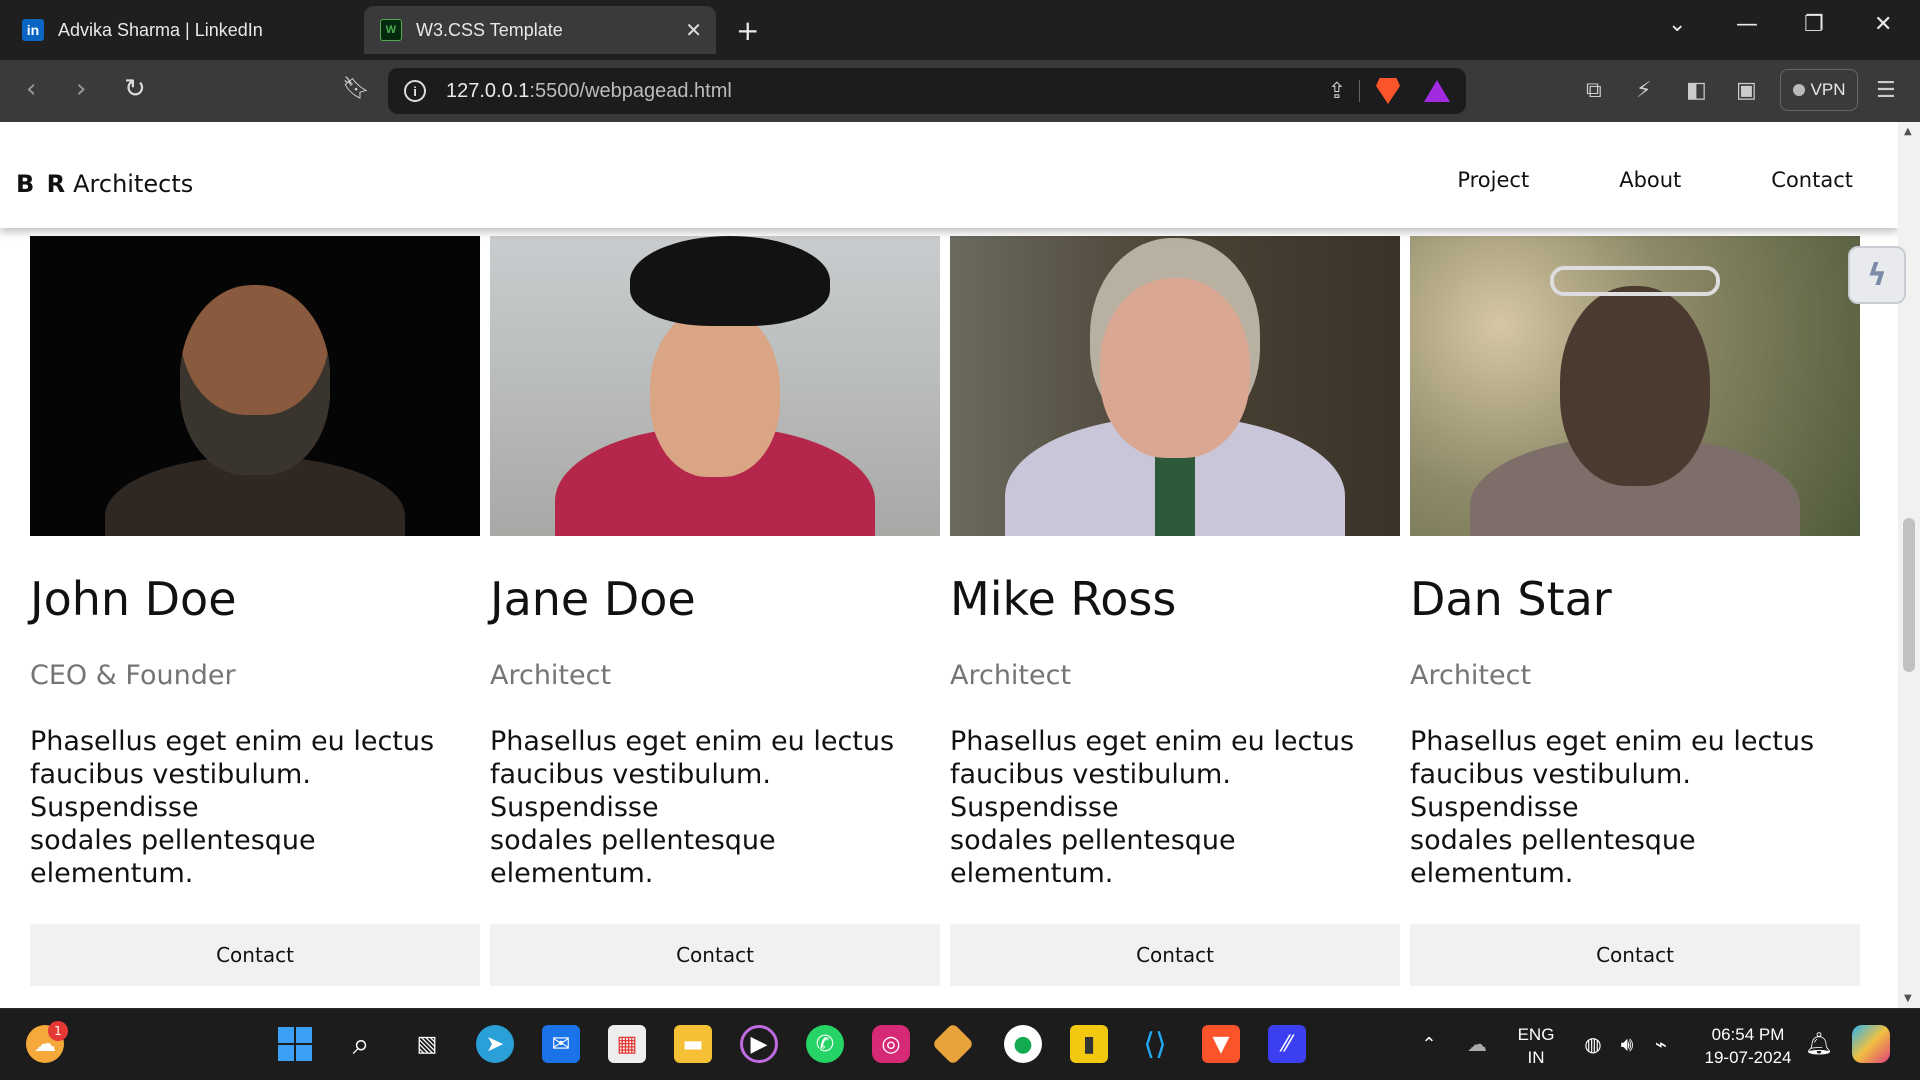  I want to click on sidebar-icon: ◧, so click(1696, 90).